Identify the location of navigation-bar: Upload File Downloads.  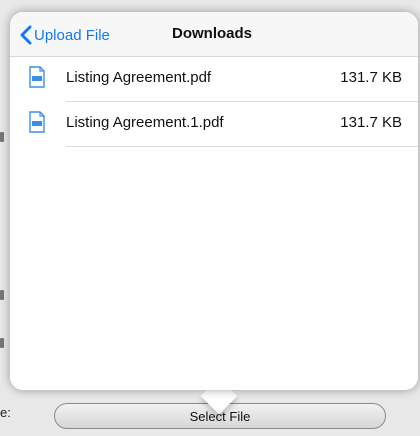
(214, 34).